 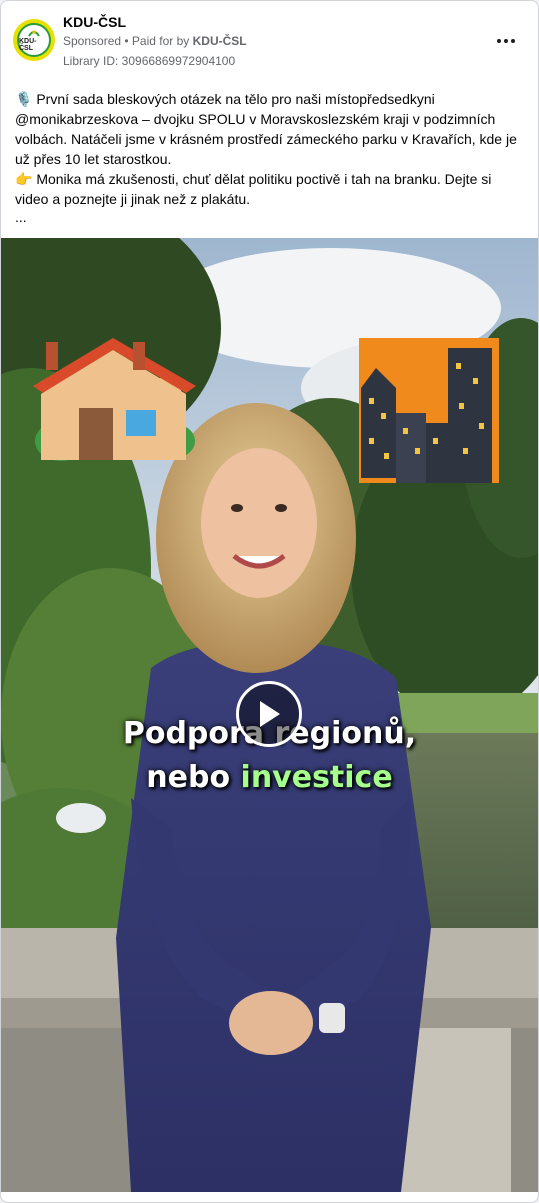 I want to click on avatar-logo: KDU-ČSL, so click(x=34, y=40).